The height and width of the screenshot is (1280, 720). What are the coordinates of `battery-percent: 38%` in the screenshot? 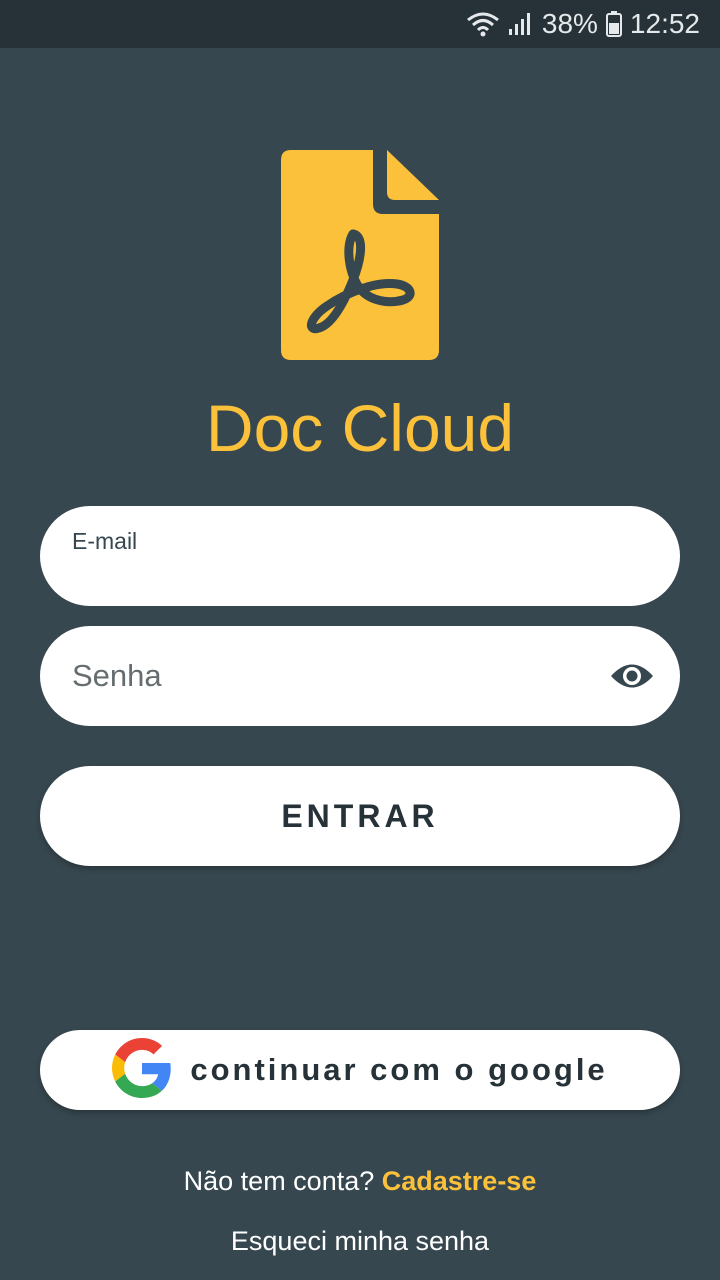 It's located at (569, 23).